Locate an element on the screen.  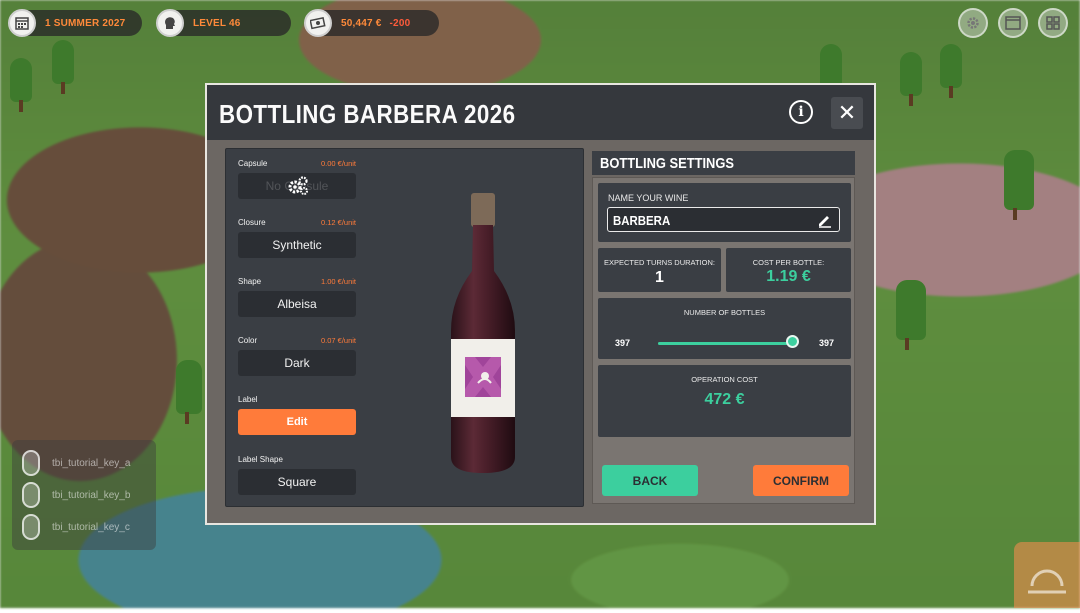
dialog-header: BOTTLING BARBERA 2026 i ✕ is located at coordinates (540, 112).